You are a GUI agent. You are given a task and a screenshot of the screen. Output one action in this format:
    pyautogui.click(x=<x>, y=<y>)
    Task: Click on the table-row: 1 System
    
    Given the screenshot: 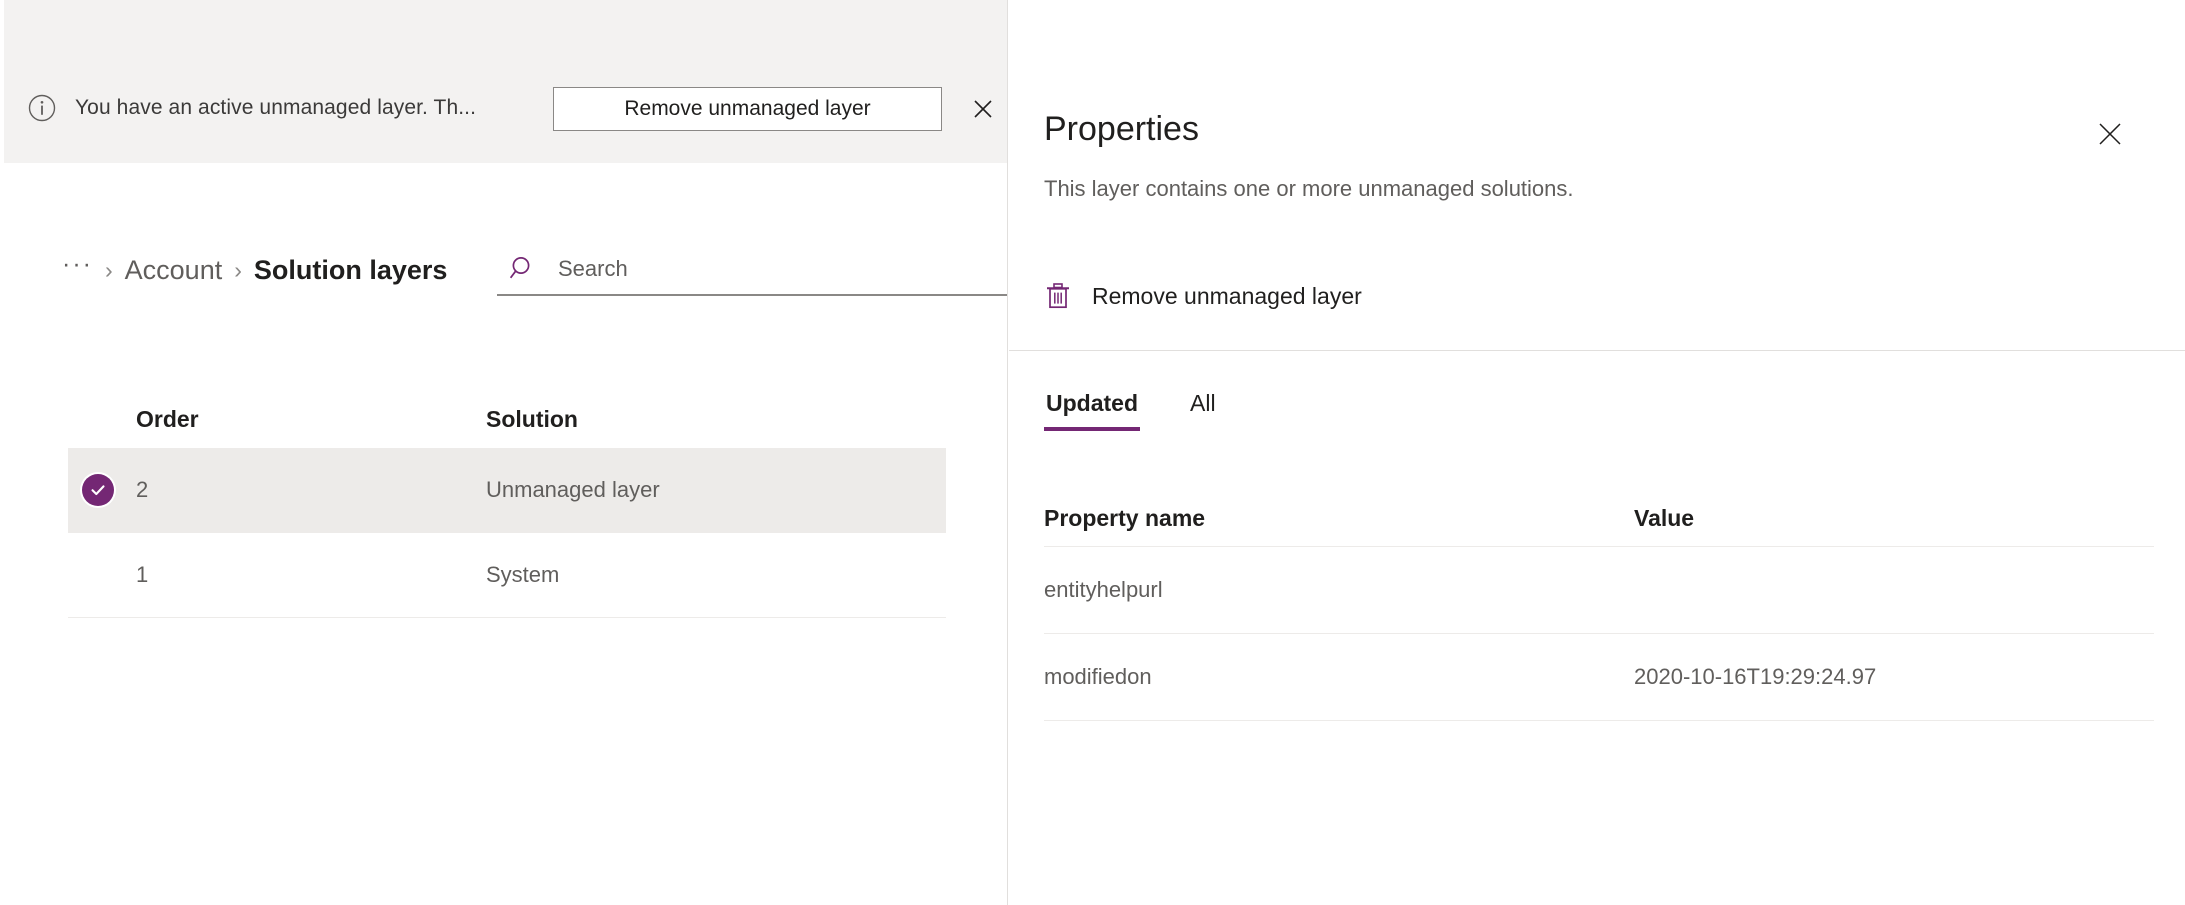 What is the action you would take?
    pyautogui.click(x=507, y=575)
    